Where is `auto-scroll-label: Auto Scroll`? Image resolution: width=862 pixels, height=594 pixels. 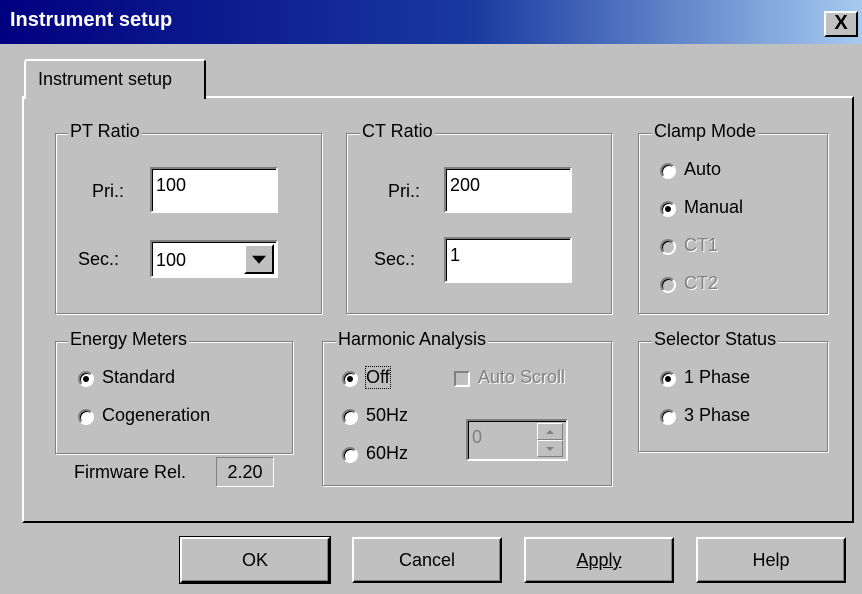
auto-scroll-label: Auto Scroll is located at coordinates (522, 377).